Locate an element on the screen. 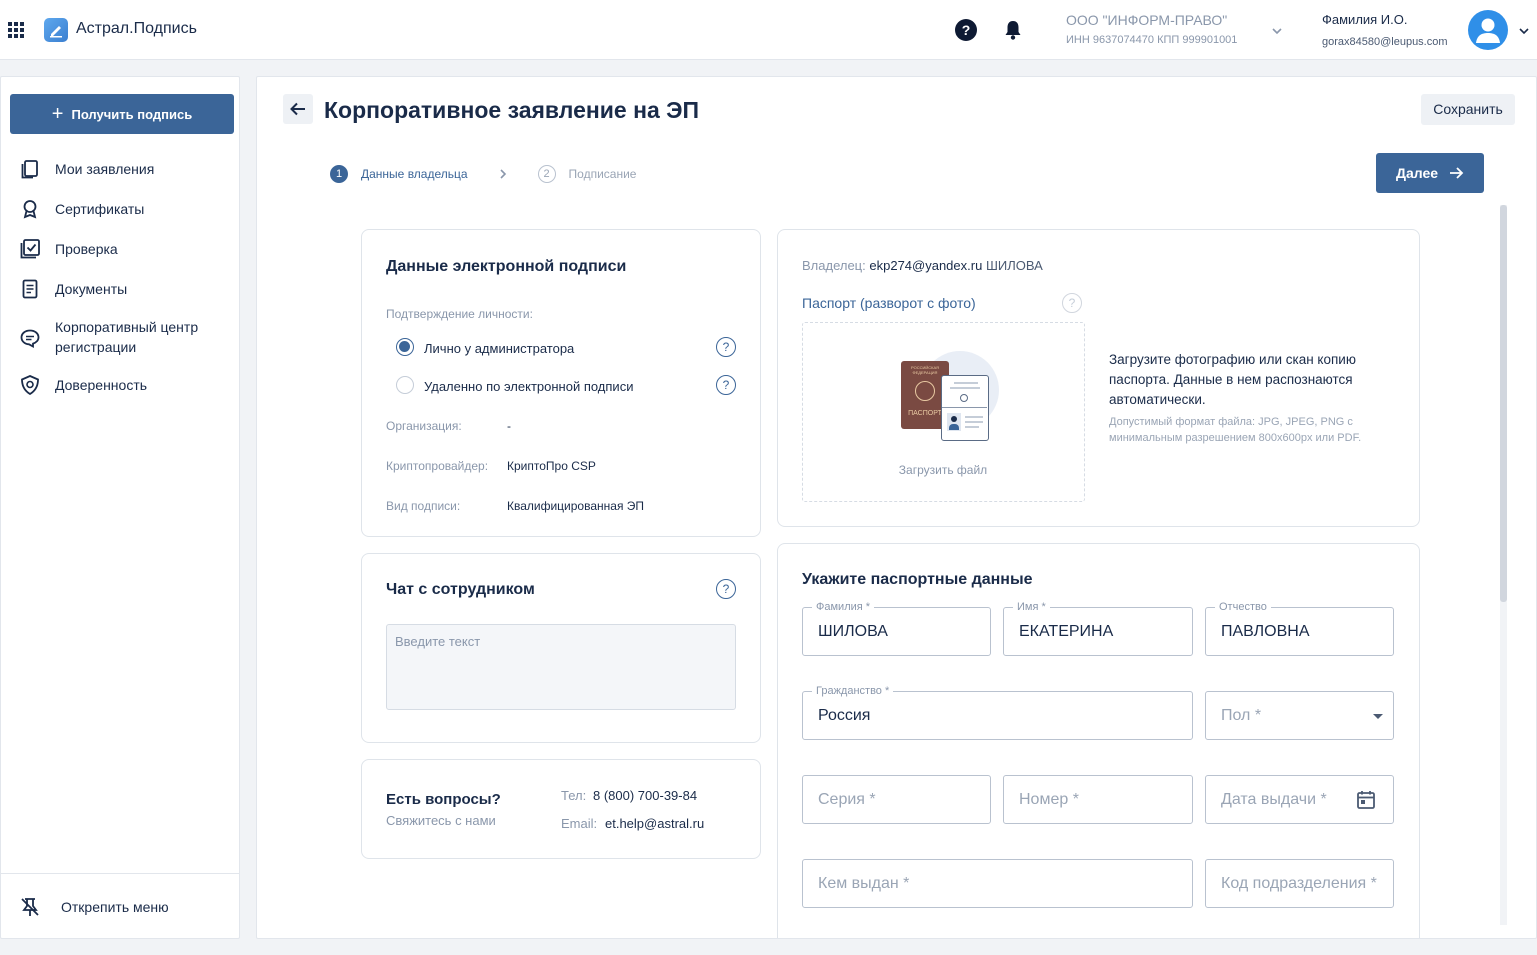 The image size is (1537, 955). chat-card: Чат с сотрудником ? Введите текст is located at coordinates (561, 648).